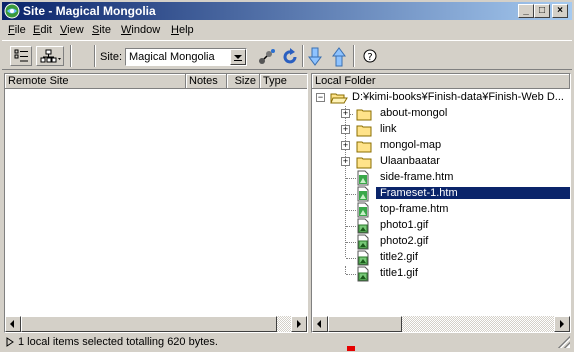 This screenshot has width=574, height=352. Describe the element at coordinates (351, 348) in the screenshot. I see `activity-indicator` at that location.